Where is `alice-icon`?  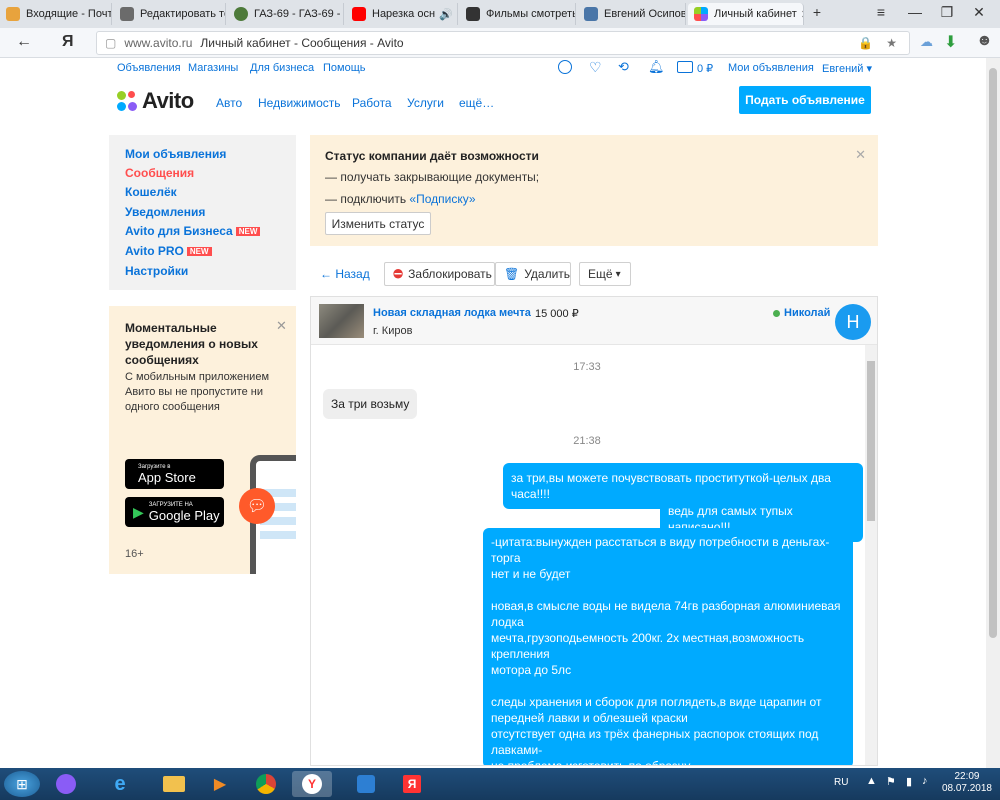 alice-icon is located at coordinates (66, 784).